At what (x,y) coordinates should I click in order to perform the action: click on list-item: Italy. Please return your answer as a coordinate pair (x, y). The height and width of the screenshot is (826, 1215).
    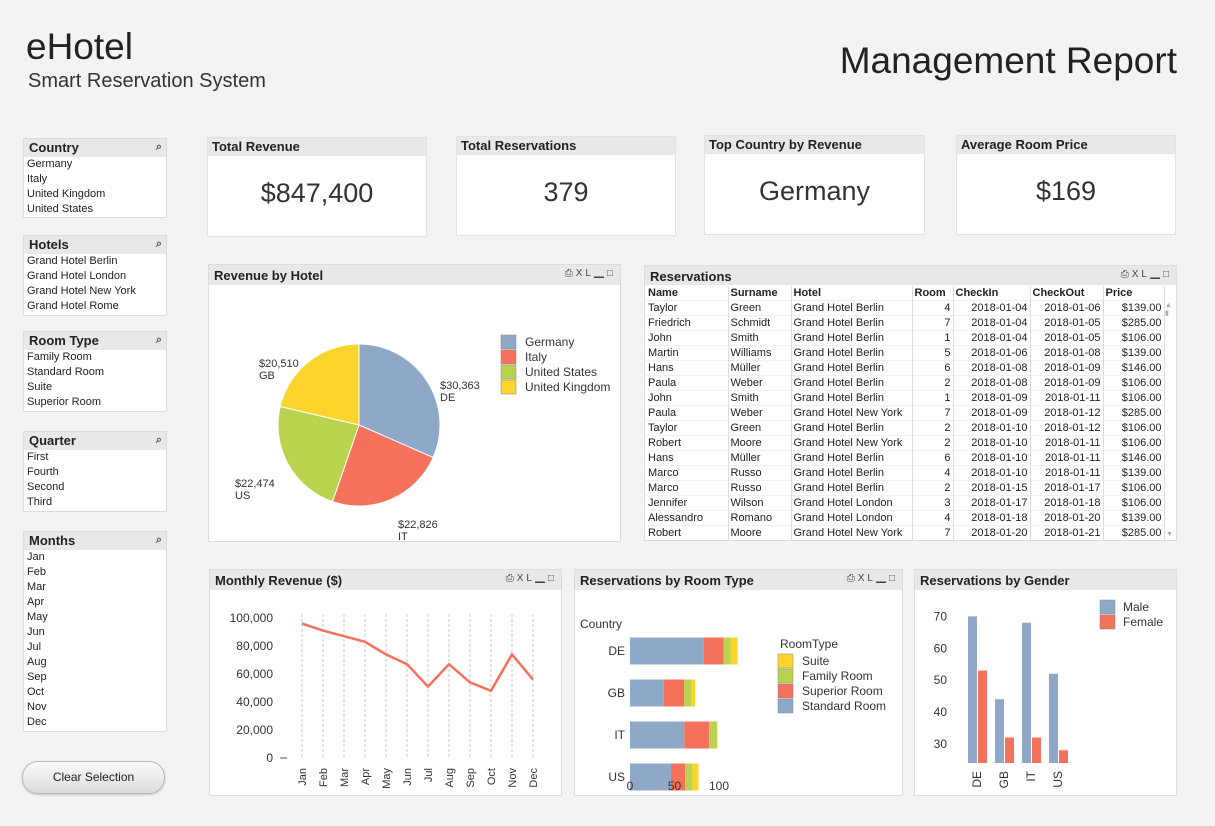
    Looking at the image, I should click on (95, 179).